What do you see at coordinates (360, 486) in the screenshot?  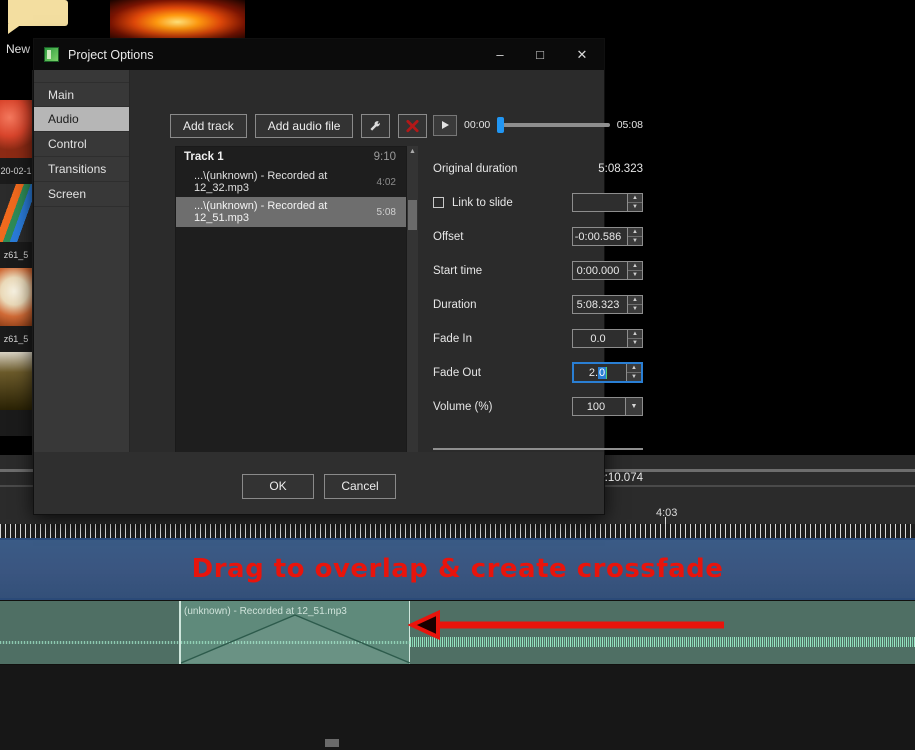 I see `cancel-button: Cancel` at bounding box center [360, 486].